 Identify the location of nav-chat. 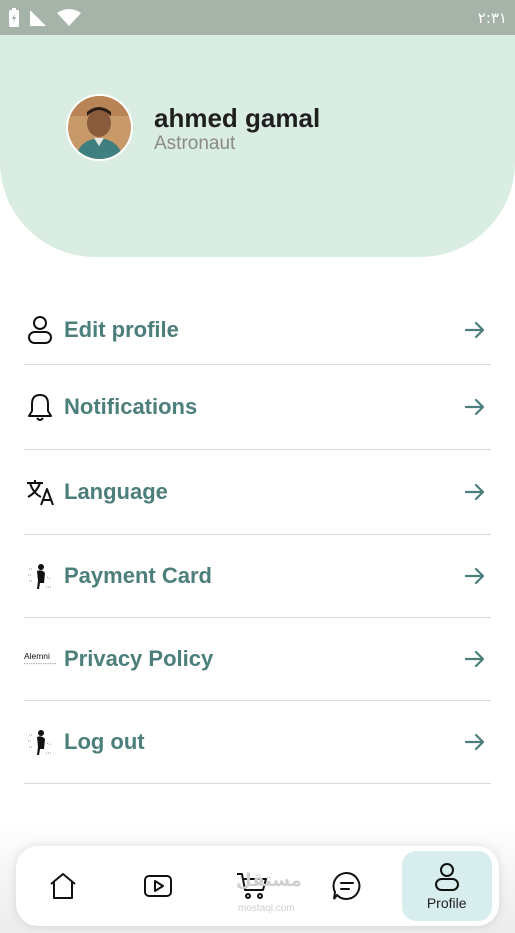
(347, 886).